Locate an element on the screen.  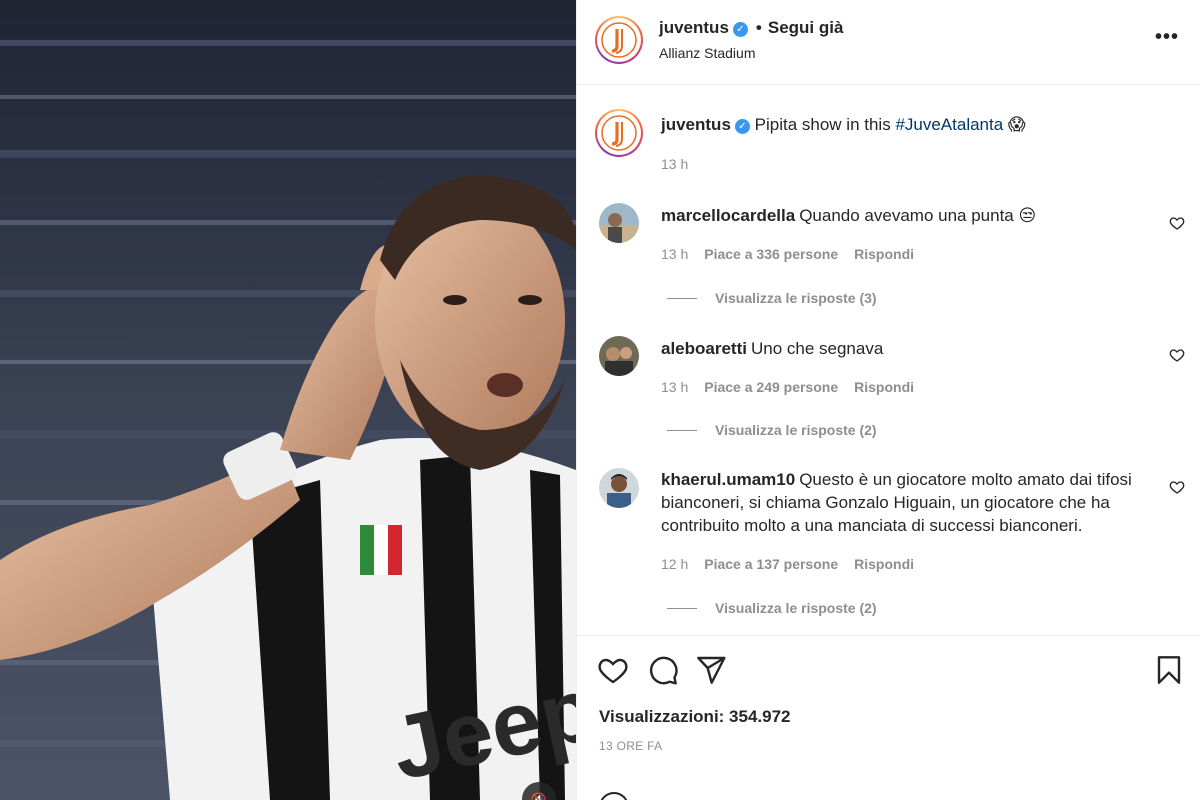
caption-username: juventus is located at coordinates (696, 124).